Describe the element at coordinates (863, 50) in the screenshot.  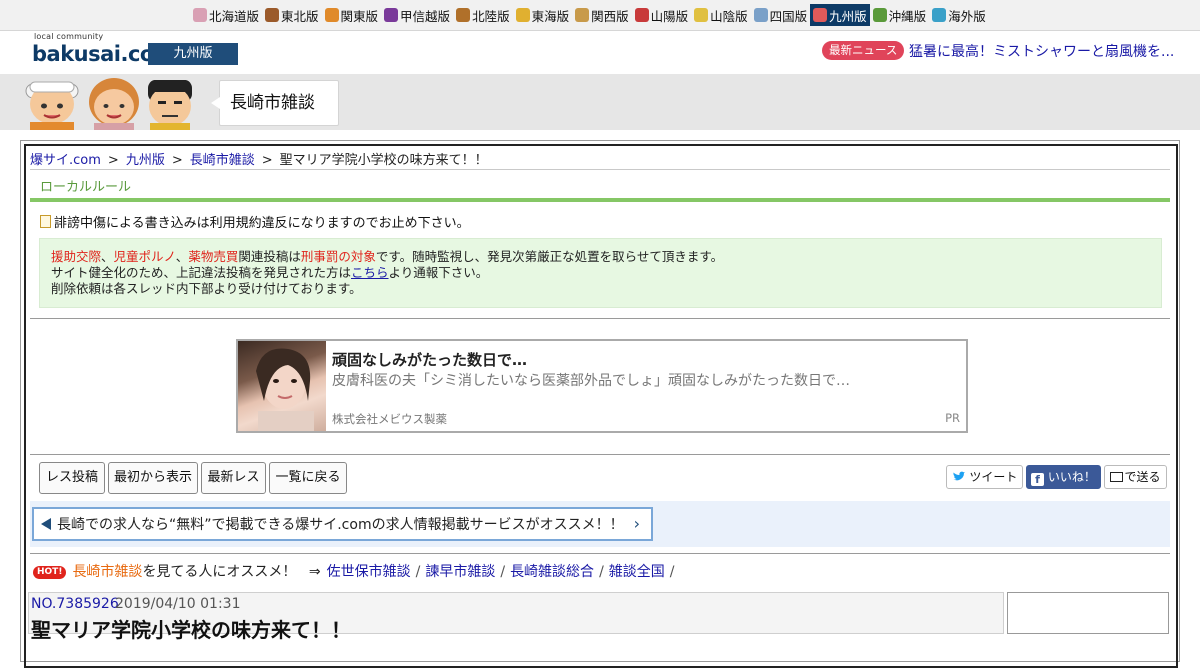
I see `latest-news-badge: 最新ニュース` at that location.